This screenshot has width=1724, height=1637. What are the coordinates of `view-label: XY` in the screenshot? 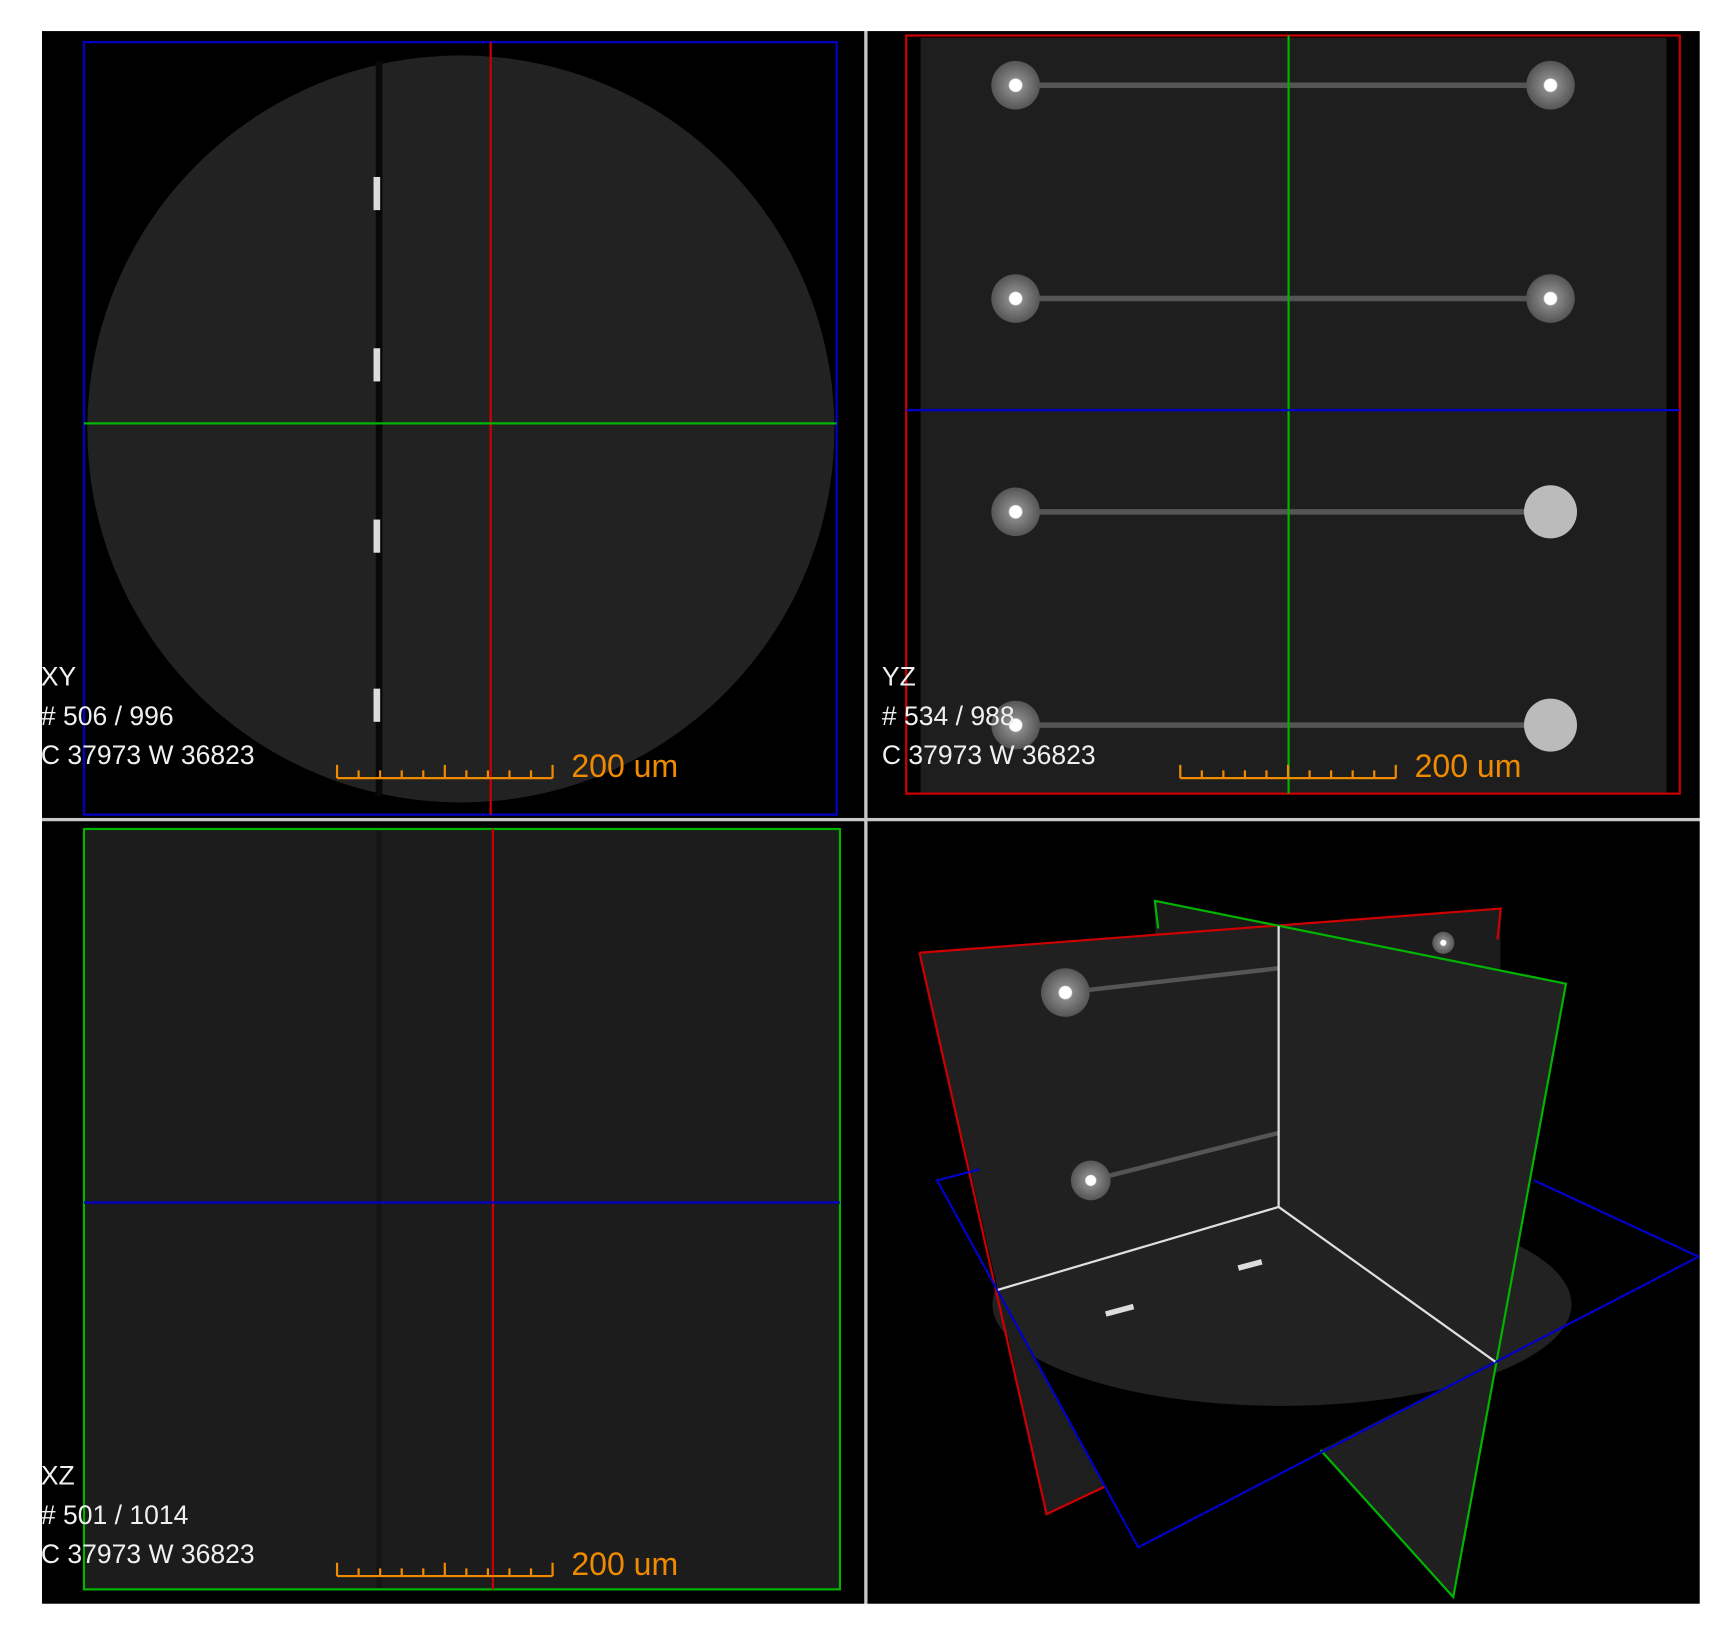 It's located at (59, 676).